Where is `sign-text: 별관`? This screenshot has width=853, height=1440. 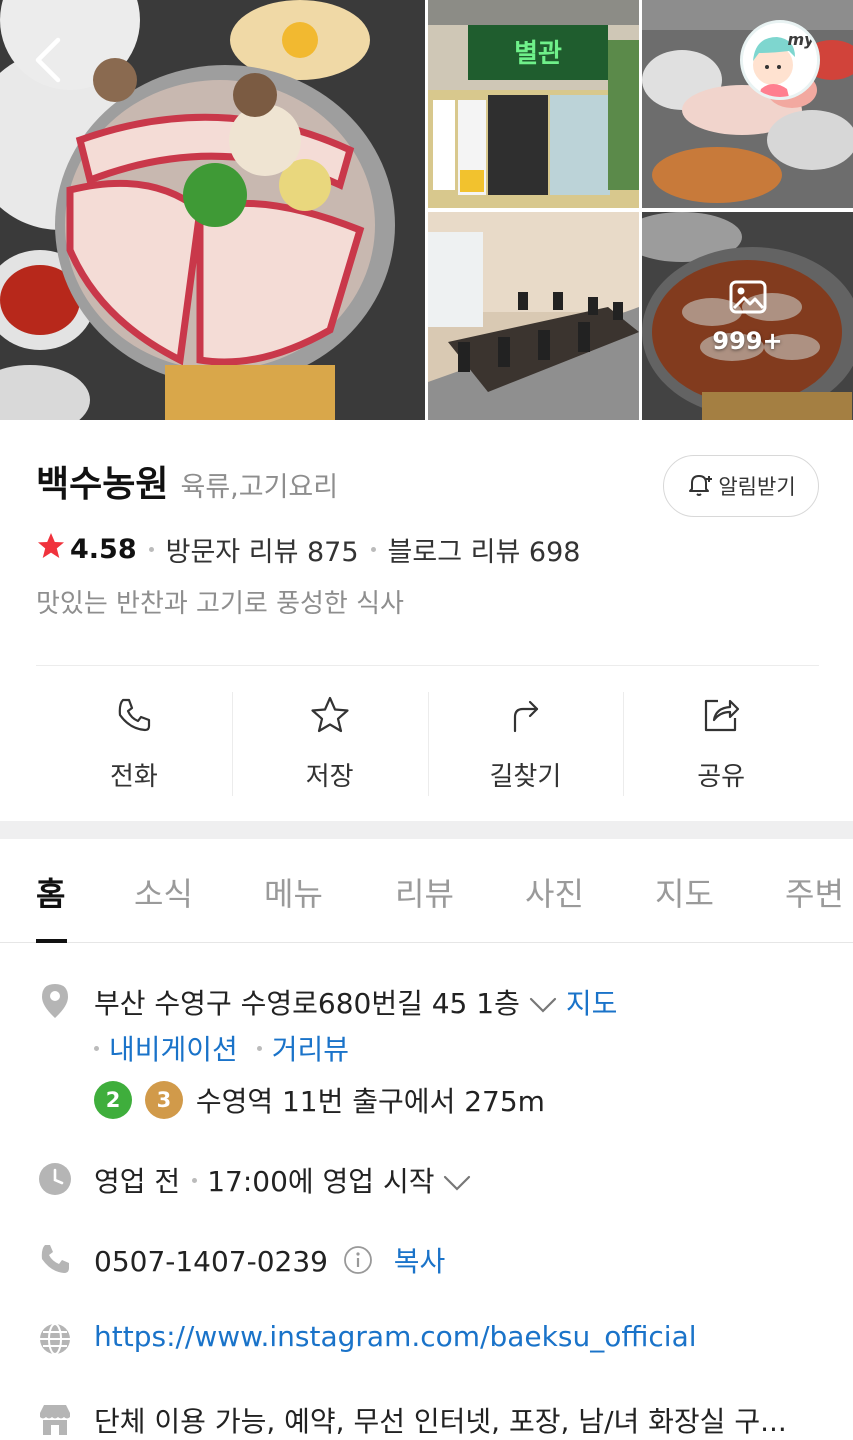 sign-text: 별관 is located at coordinates (538, 54).